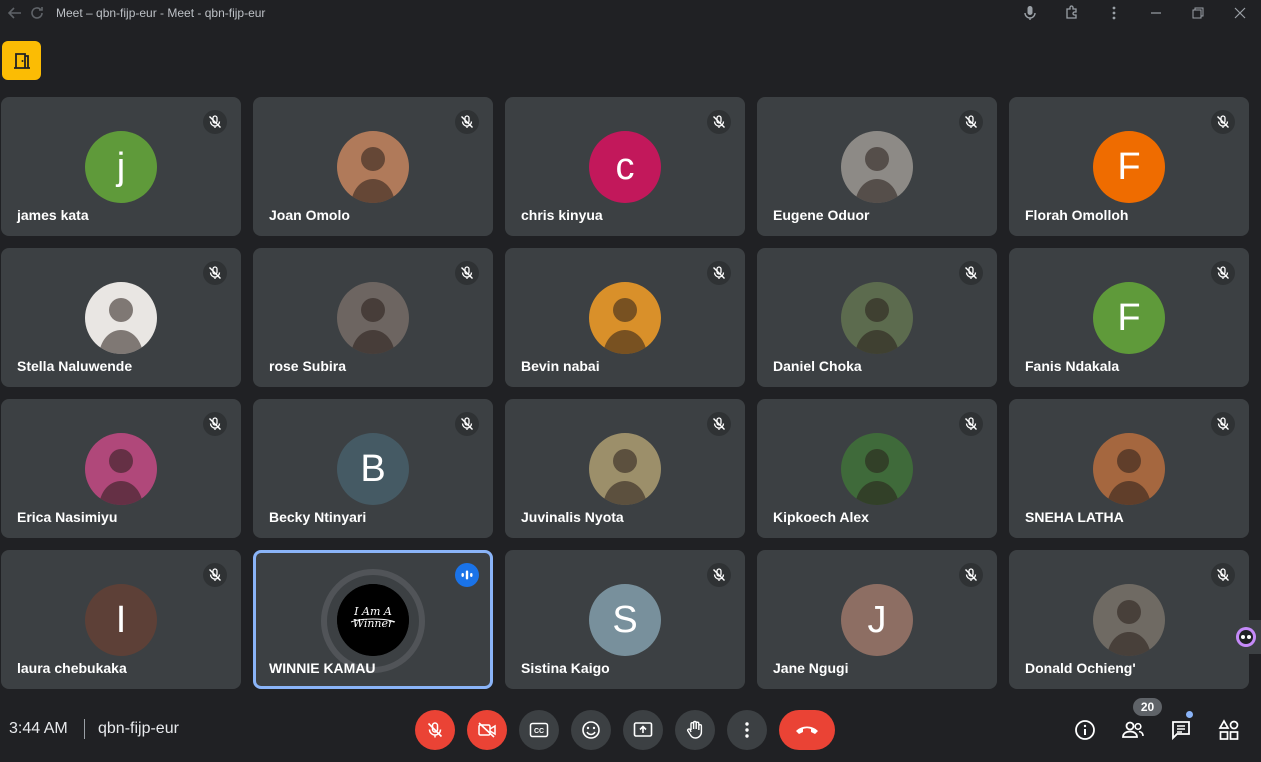 This screenshot has height=762, width=1261. Describe the element at coordinates (1229, 730) in the screenshot. I see `activities-button` at that location.